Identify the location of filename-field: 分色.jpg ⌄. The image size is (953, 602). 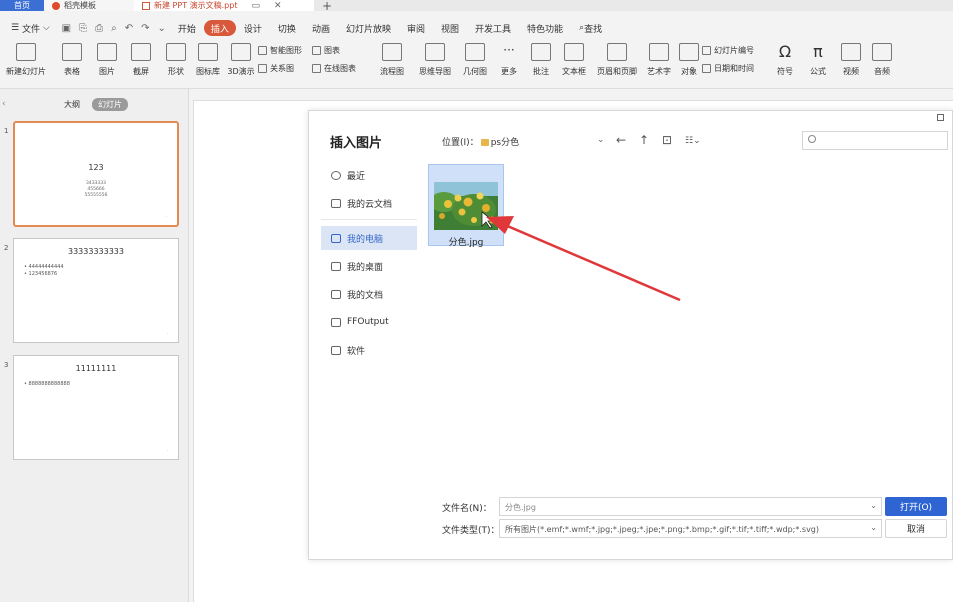
(690, 506).